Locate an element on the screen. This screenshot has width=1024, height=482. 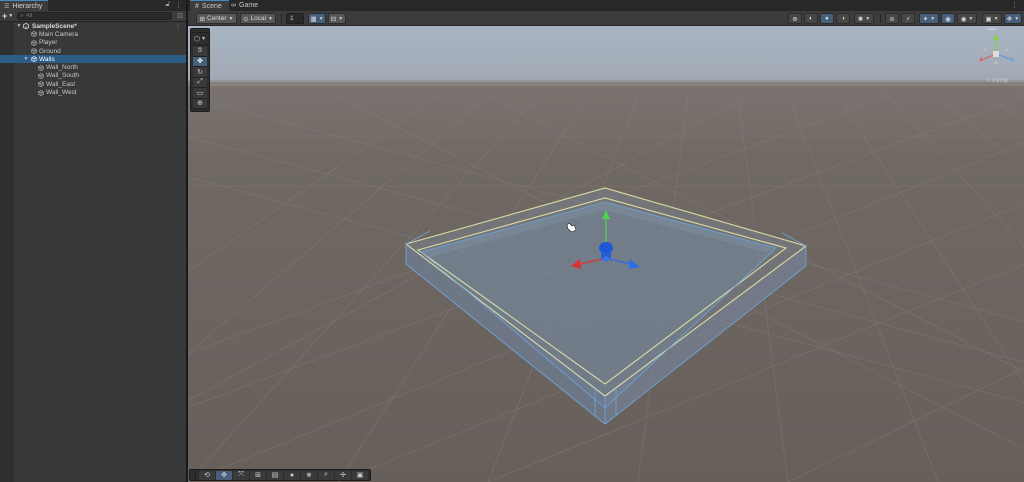
tree-item-label: Walls is located at coordinates (47, 59).